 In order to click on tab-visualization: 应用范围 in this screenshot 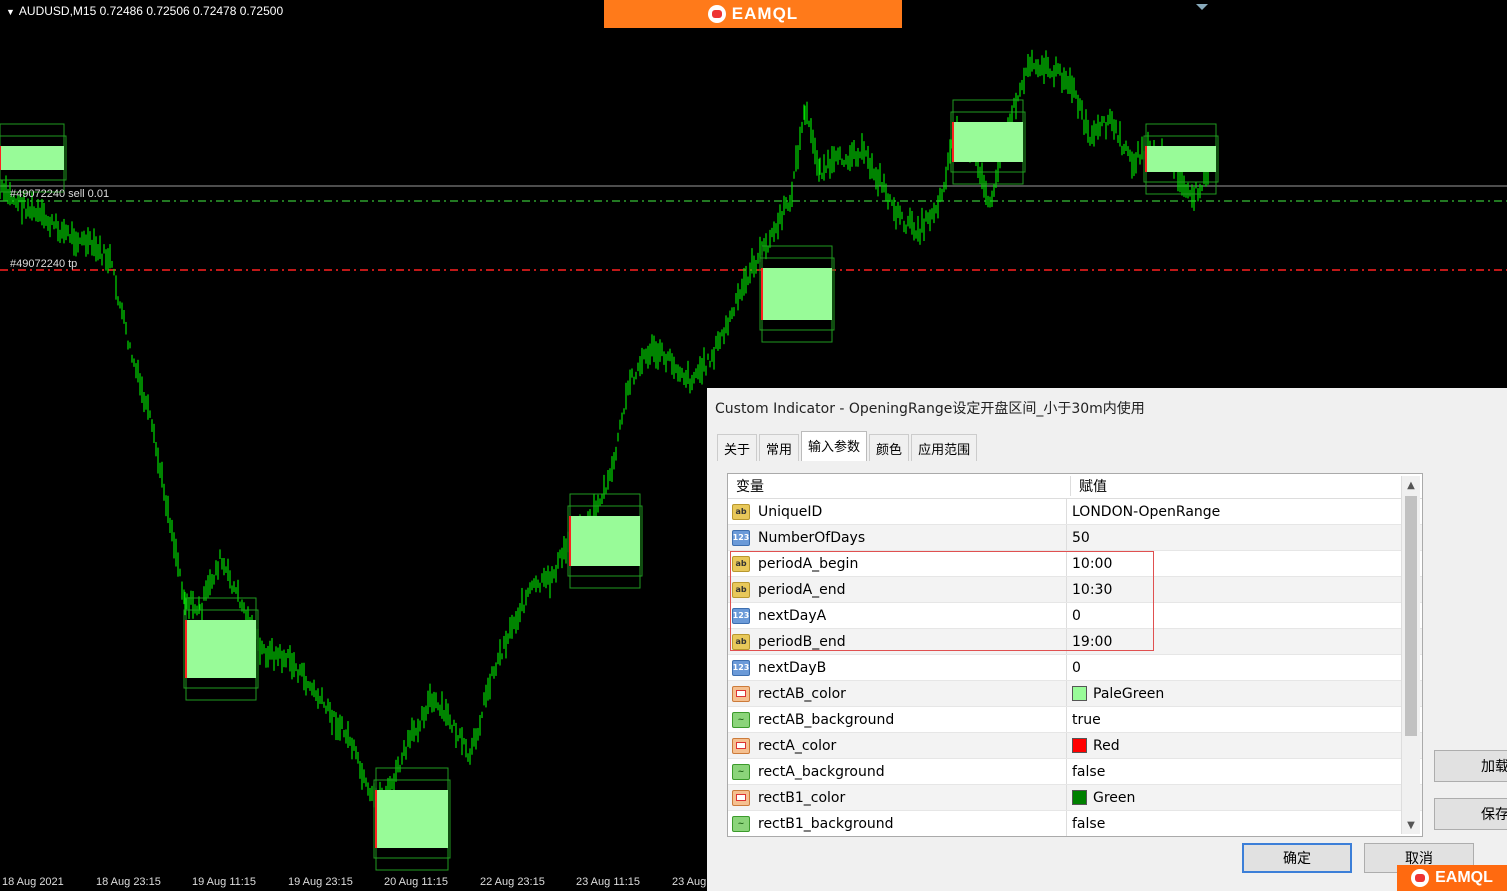, I will do `click(944, 447)`.